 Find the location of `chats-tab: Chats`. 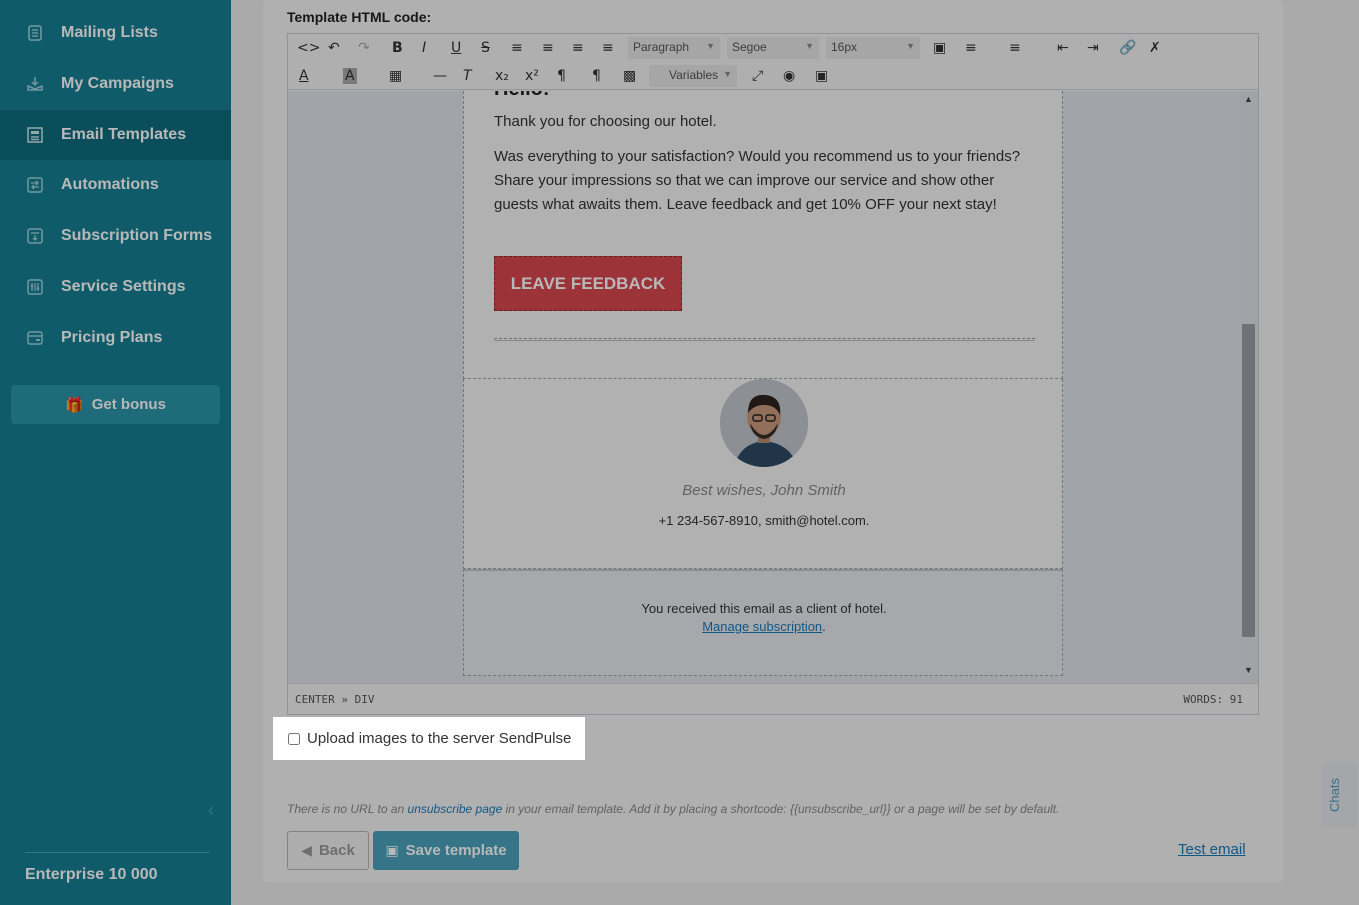

chats-tab: Chats is located at coordinates (1339, 795).